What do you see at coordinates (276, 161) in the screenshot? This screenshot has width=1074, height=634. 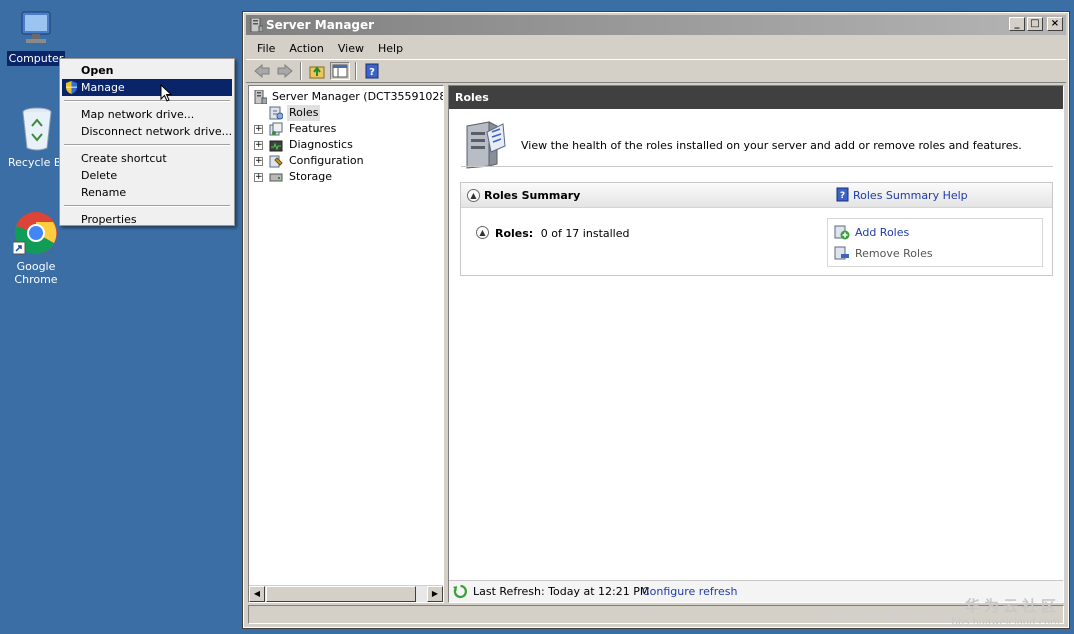 I see `configuration-icon` at bounding box center [276, 161].